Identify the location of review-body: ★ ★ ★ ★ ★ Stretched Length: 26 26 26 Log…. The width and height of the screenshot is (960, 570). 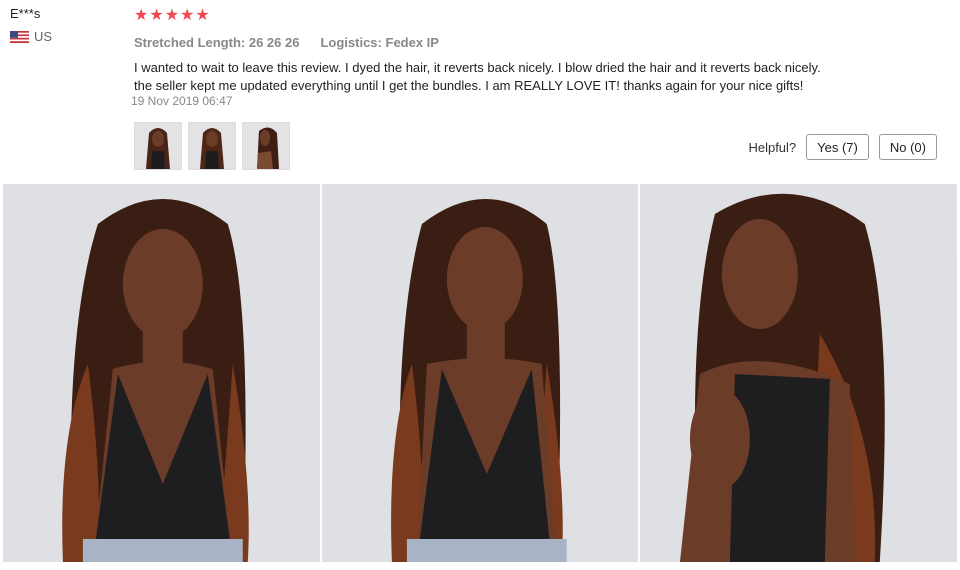
(534, 50).